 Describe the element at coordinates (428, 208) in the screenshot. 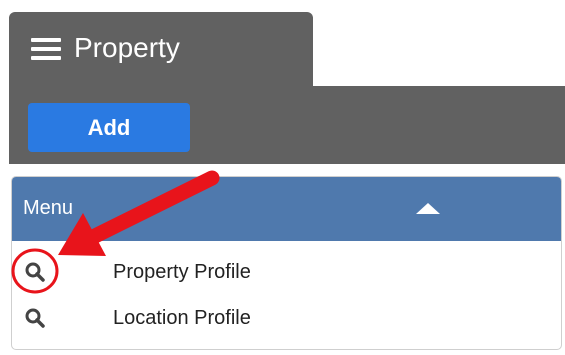

I see `caret-up-icon` at that location.